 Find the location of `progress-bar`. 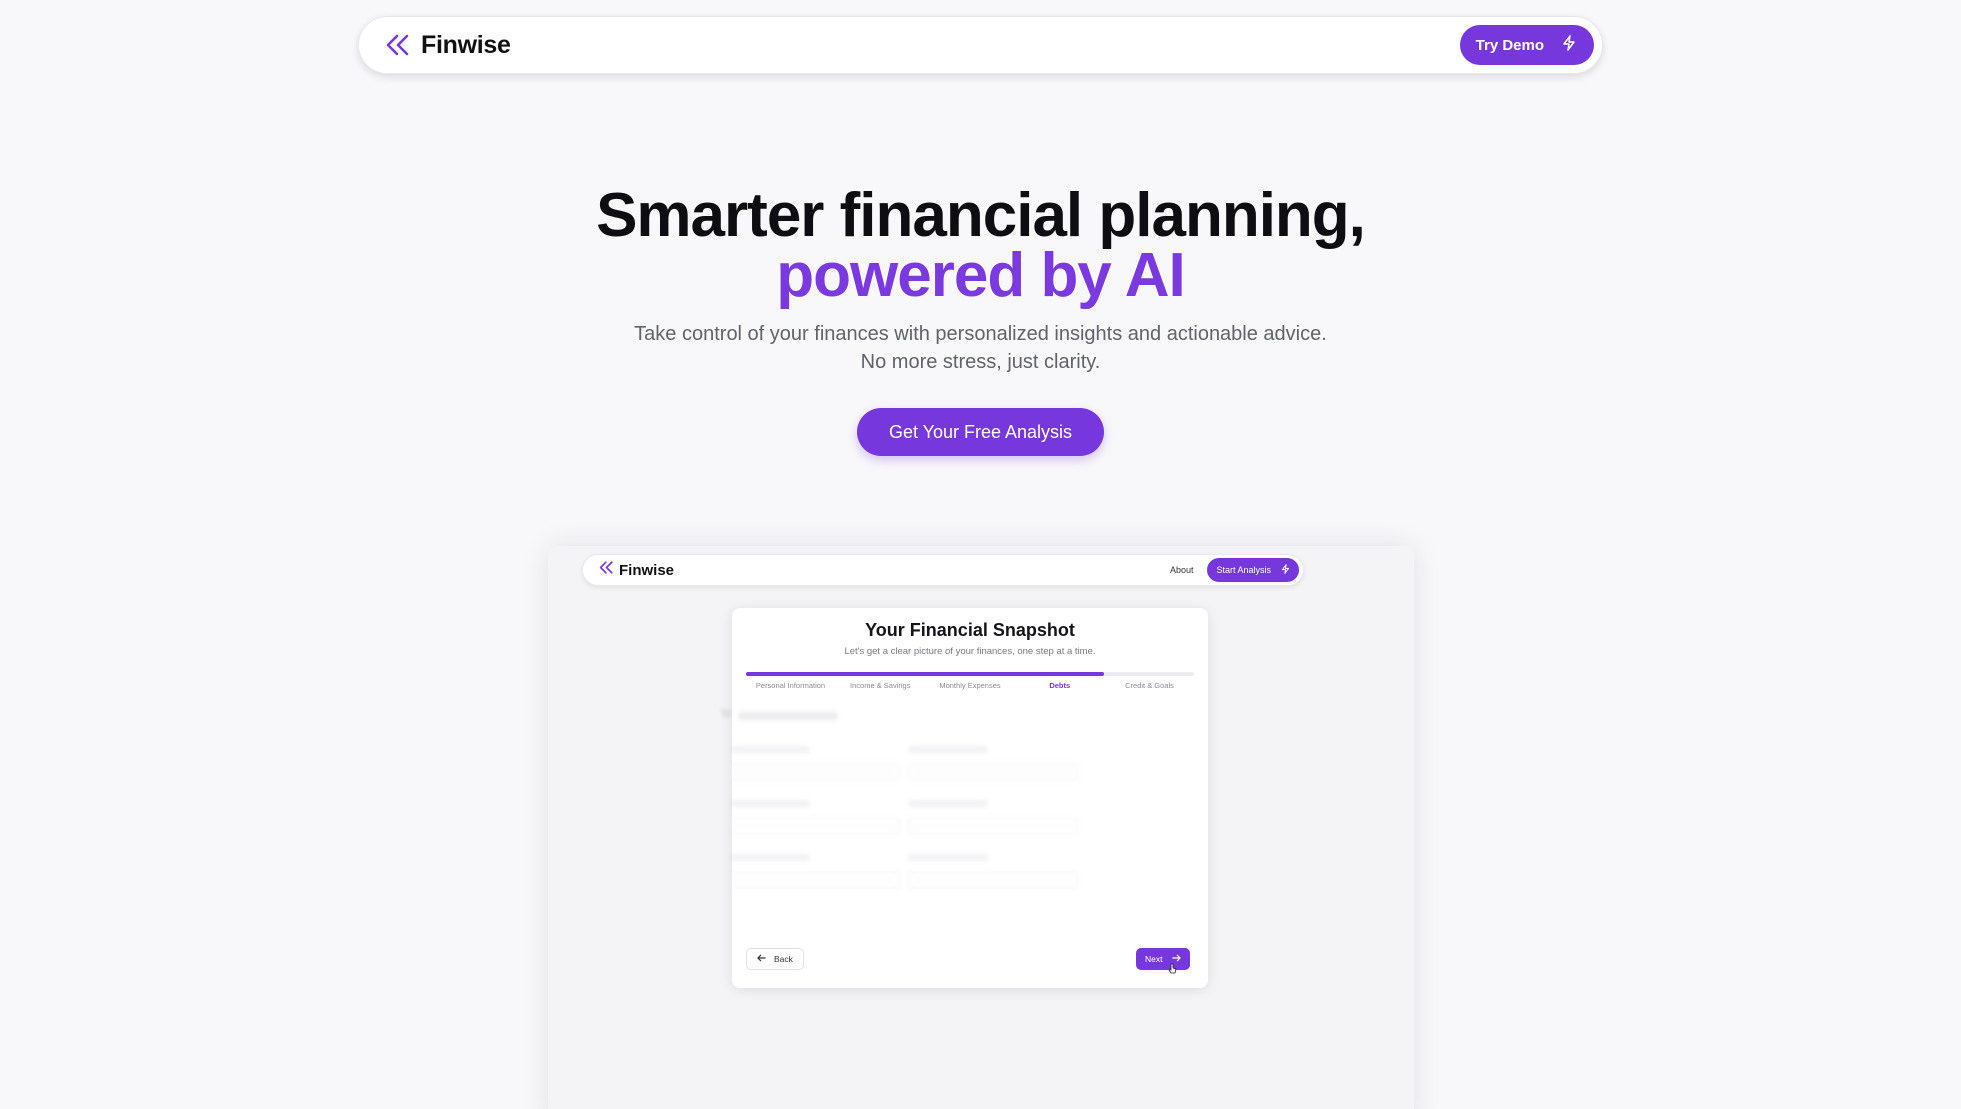

progress-bar is located at coordinates (970, 674).